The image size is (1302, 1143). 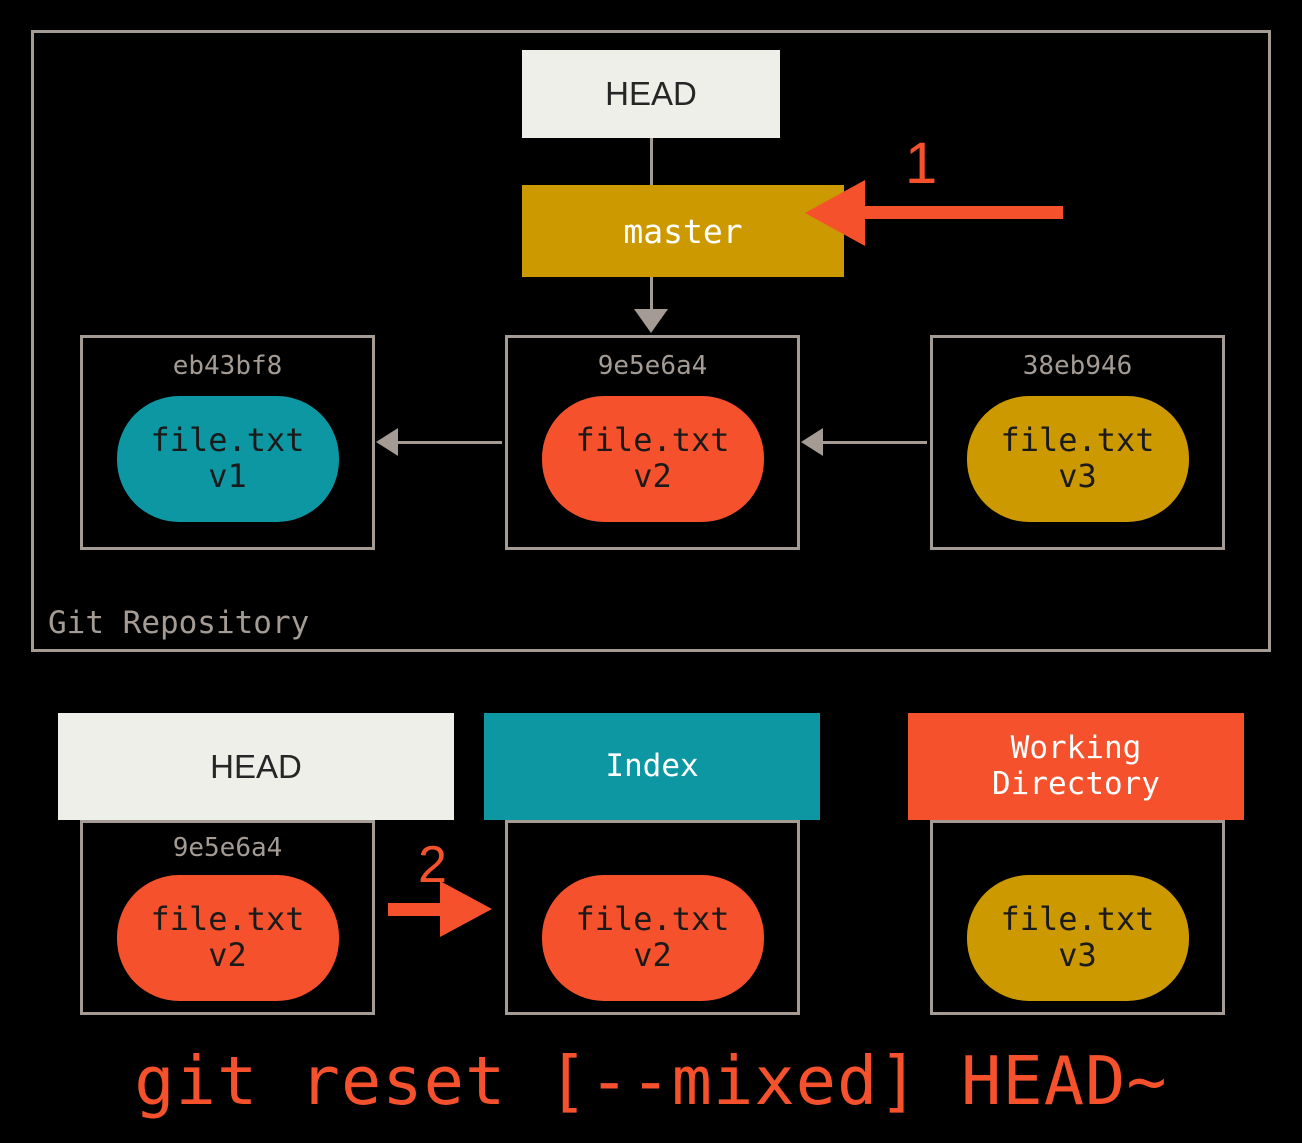 I want to click on head-area-body: 9e5e6a4 file.txt v2, so click(x=227, y=917).